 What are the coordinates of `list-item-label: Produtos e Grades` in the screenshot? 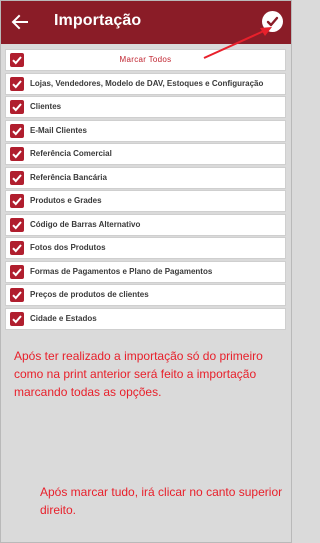 It's located at (66, 200).